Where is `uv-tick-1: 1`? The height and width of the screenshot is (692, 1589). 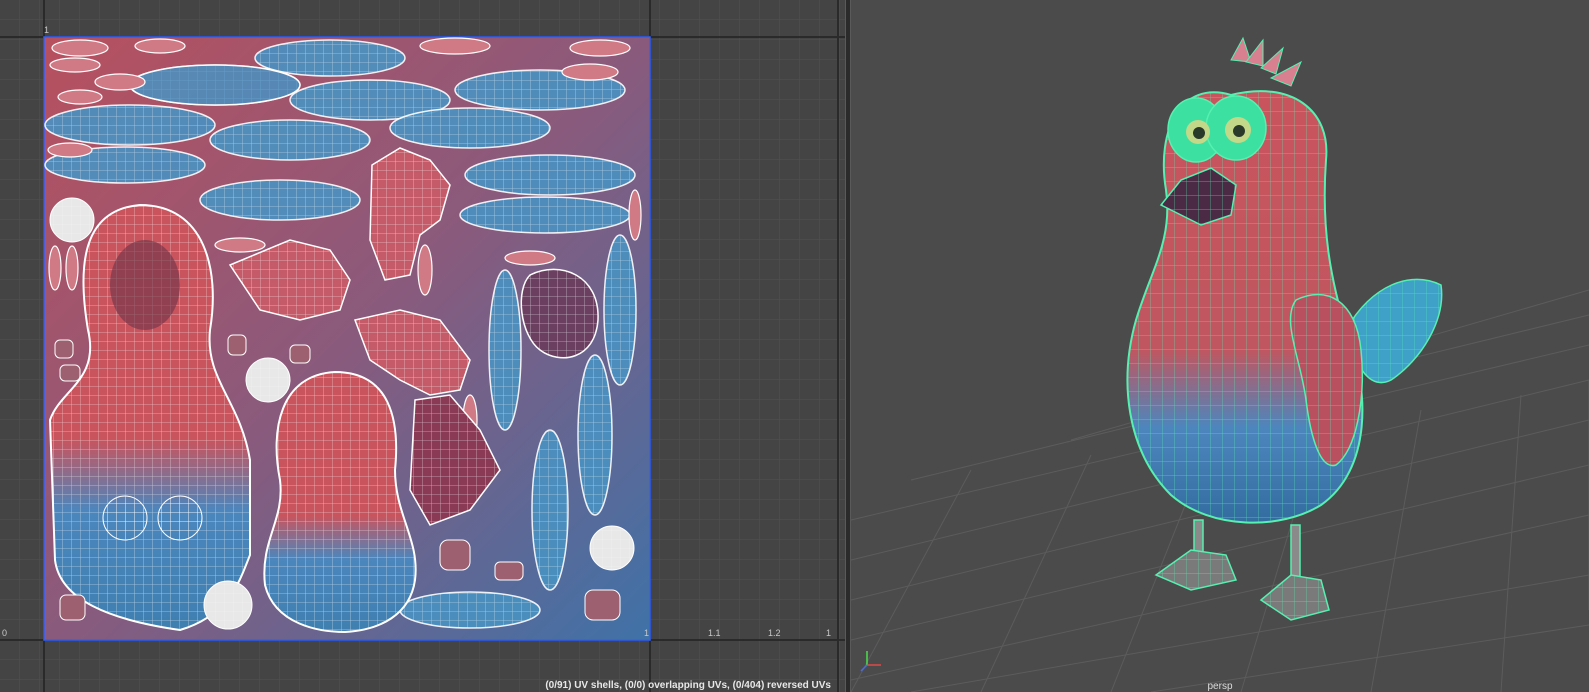
uv-tick-1: 1 is located at coordinates (646, 633).